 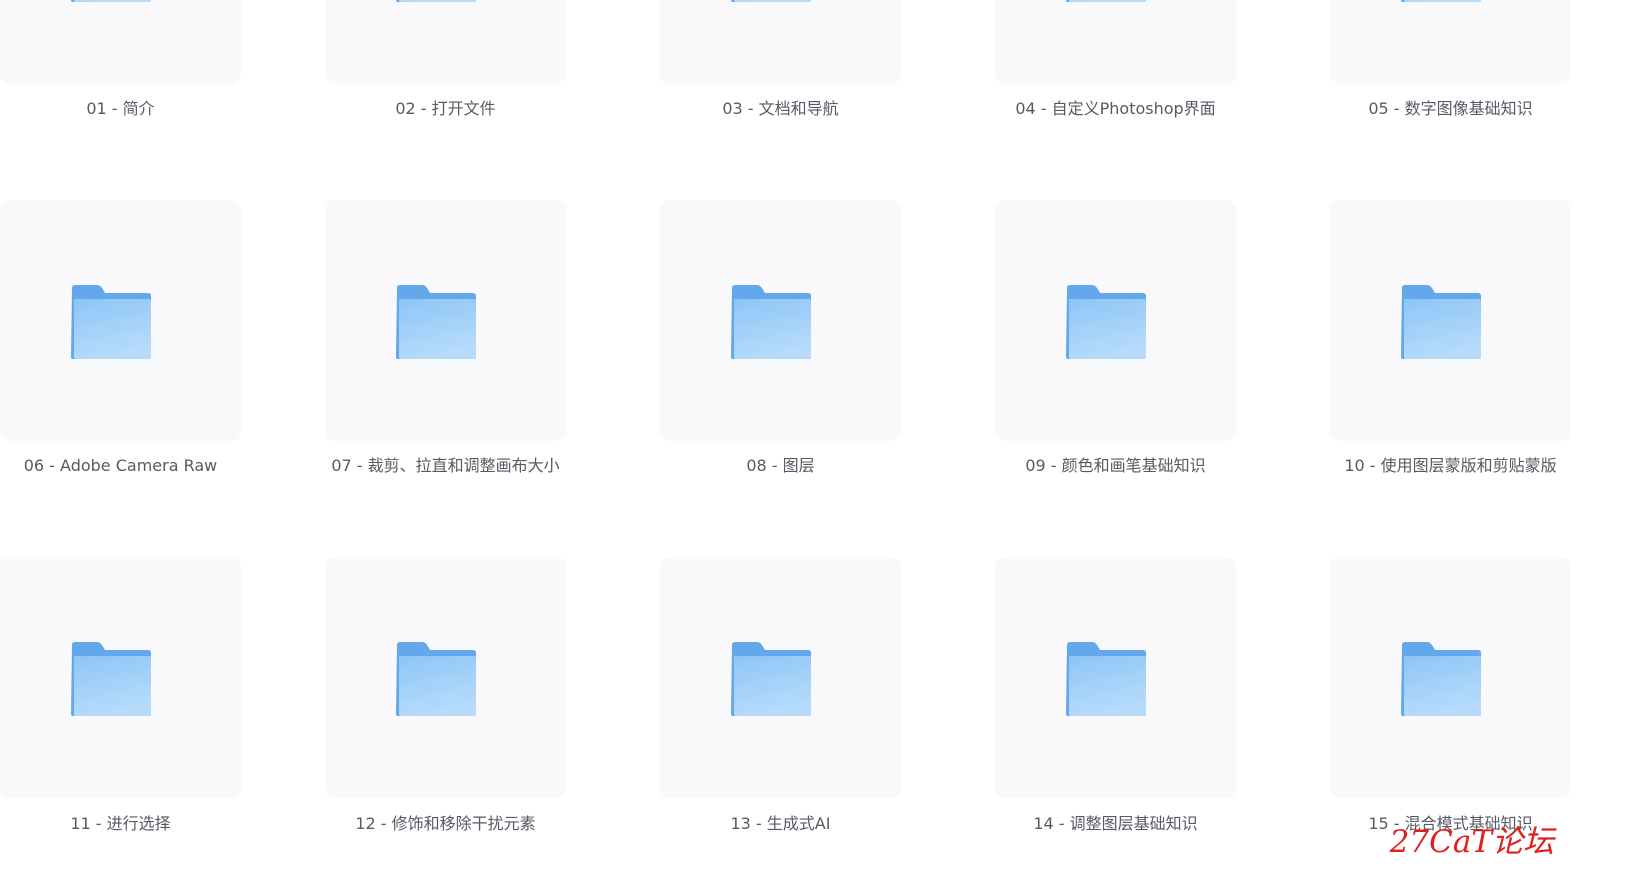 What do you see at coordinates (445, 465) in the screenshot?
I see `folder-name: 07 - 裁剪、拉直和调整画布大小` at bounding box center [445, 465].